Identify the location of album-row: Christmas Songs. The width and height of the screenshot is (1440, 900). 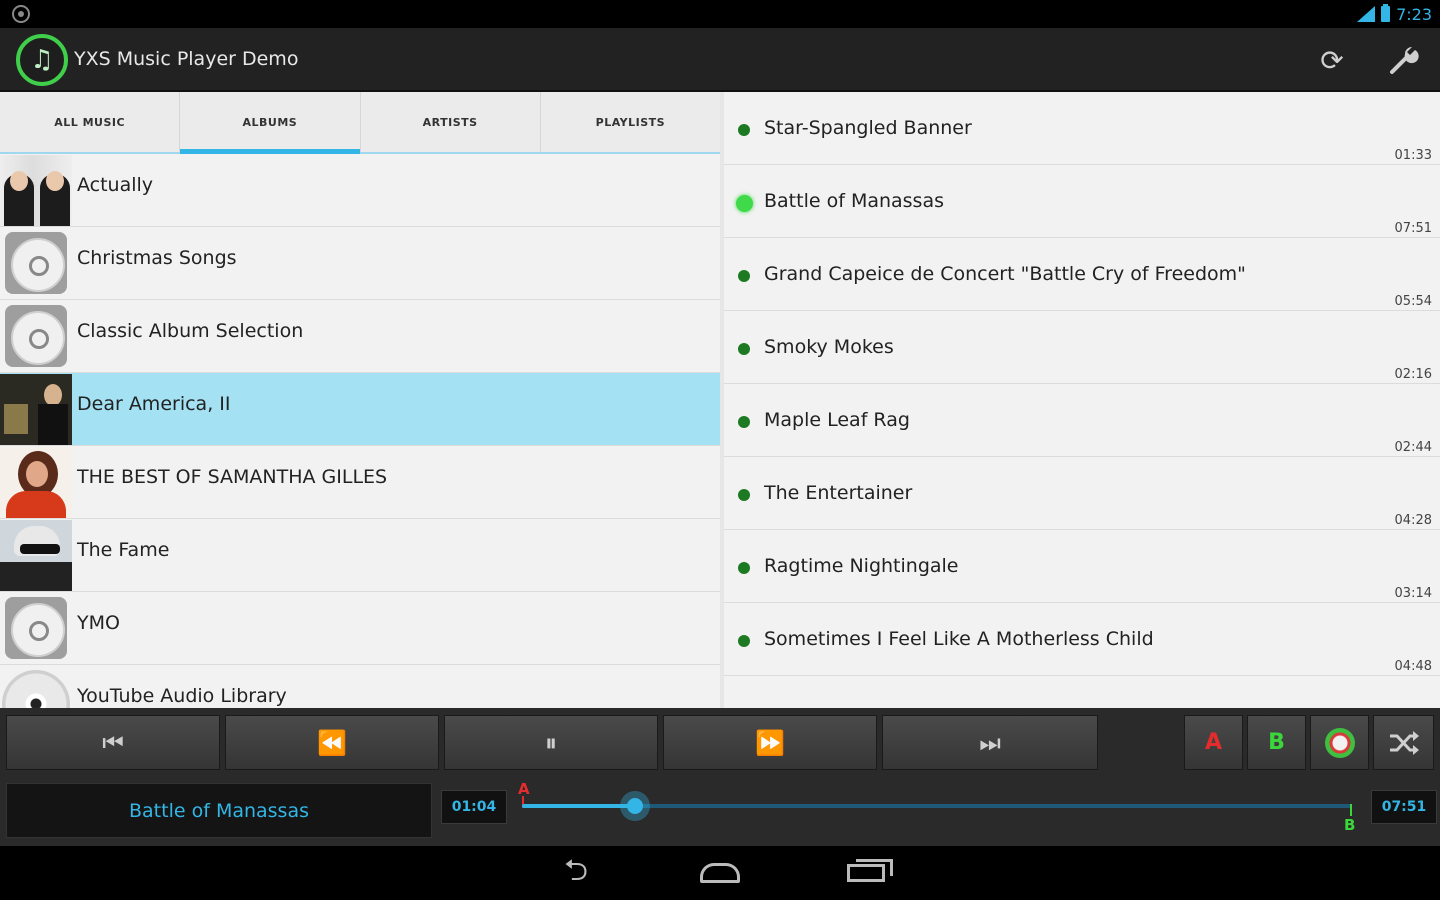
(360, 263).